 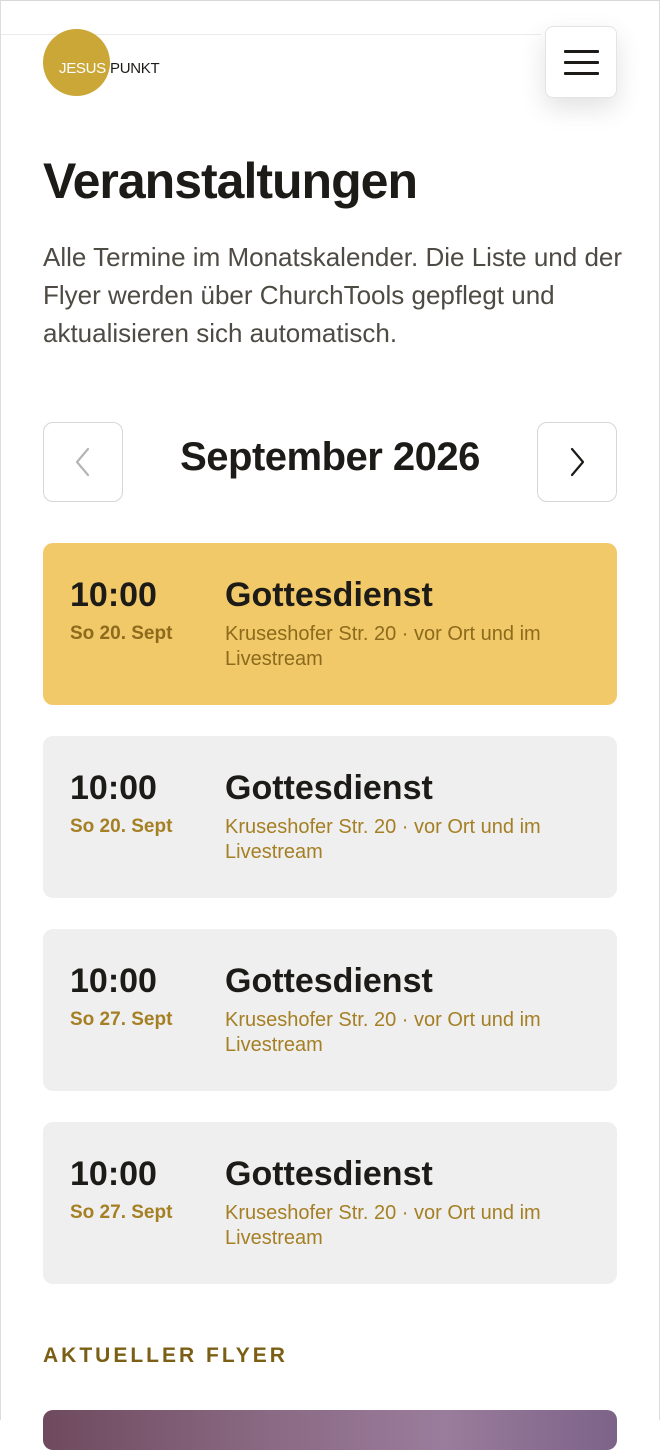 I want to click on chevron-left-icon, so click(x=82, y=462).